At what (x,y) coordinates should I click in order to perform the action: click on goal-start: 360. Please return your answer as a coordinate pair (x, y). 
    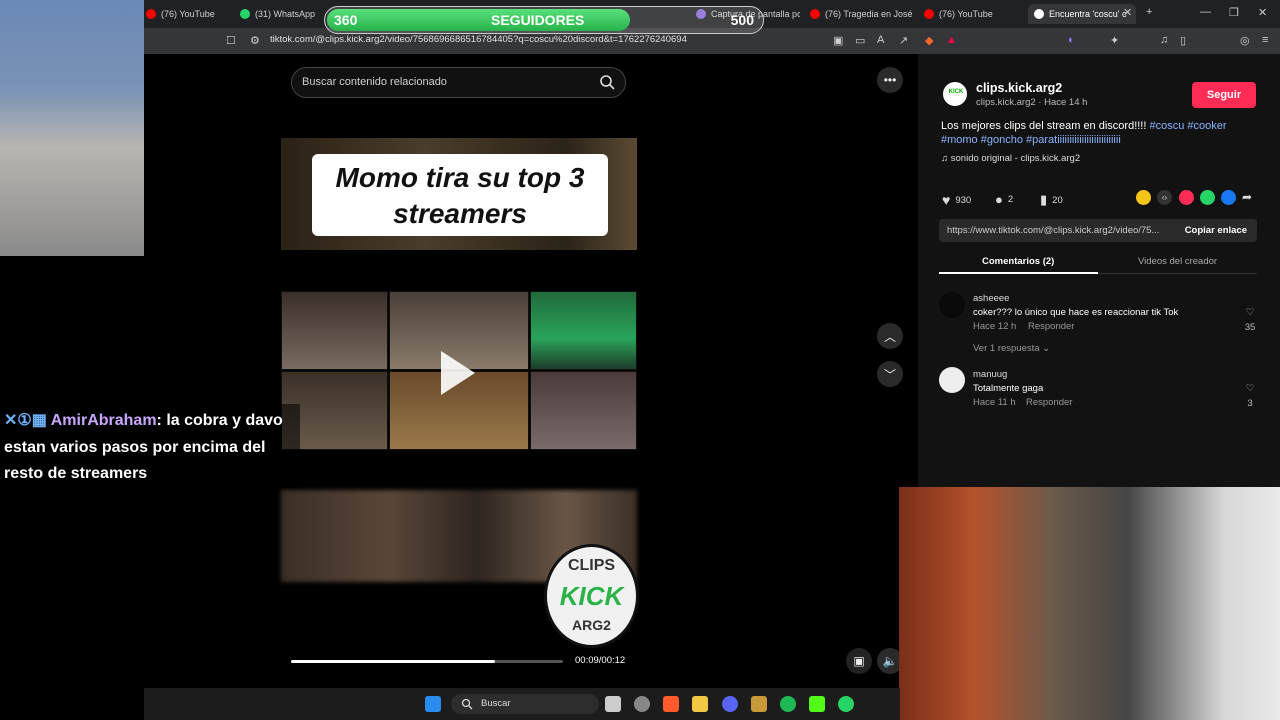
    Looking at the image, I should click on (346, 20).